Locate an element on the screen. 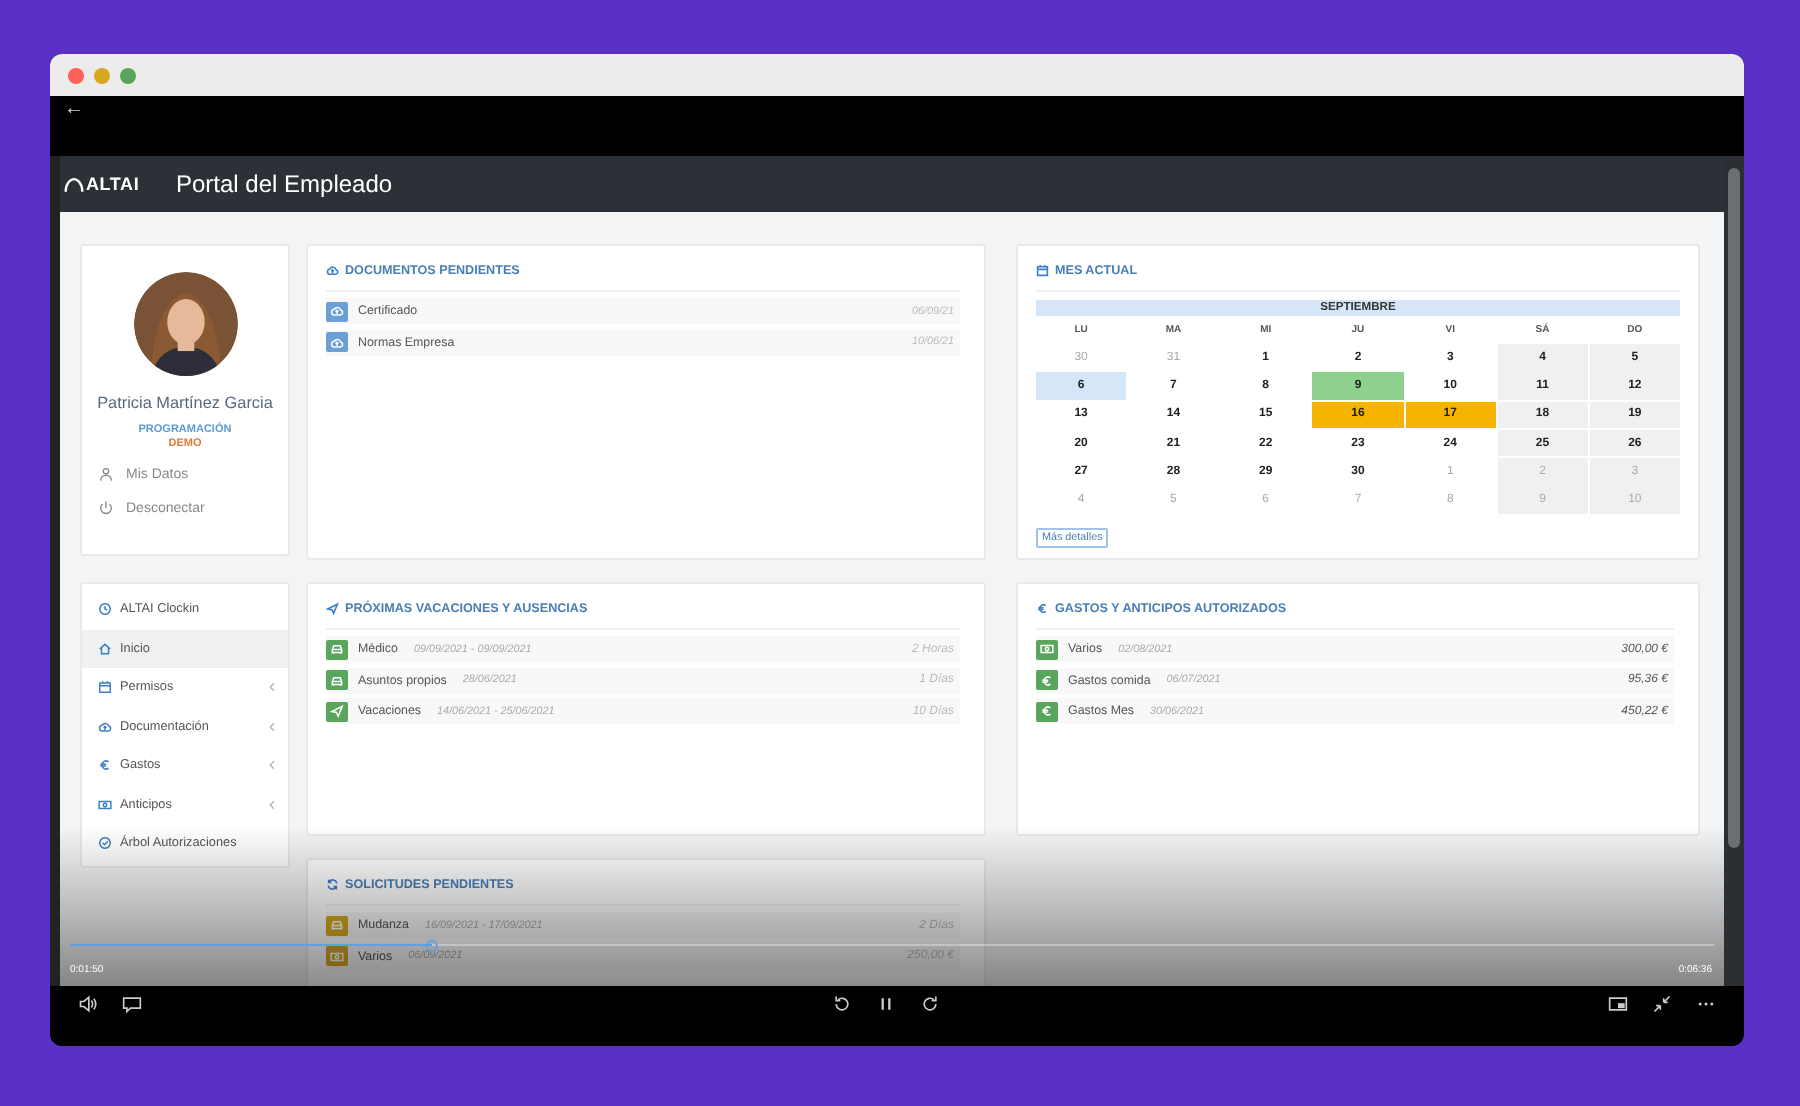  check-icon is located at coordinates (105, 843).